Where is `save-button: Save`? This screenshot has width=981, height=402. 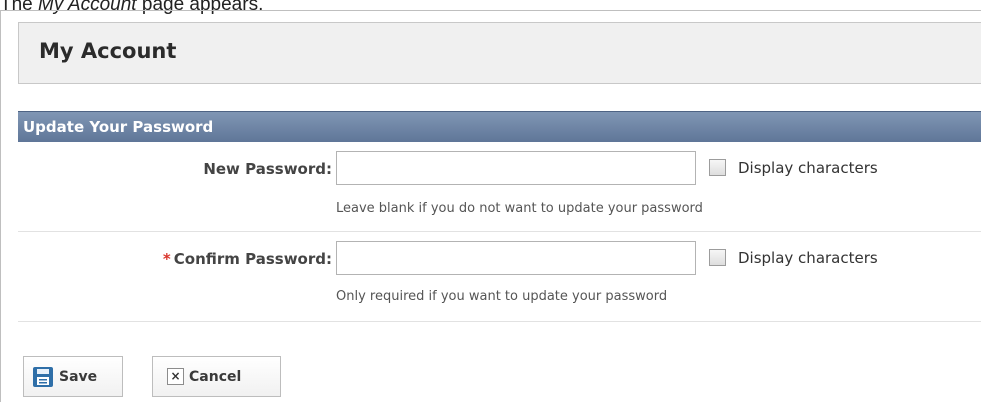
save-button: Save is located at coordinates (73, 376).